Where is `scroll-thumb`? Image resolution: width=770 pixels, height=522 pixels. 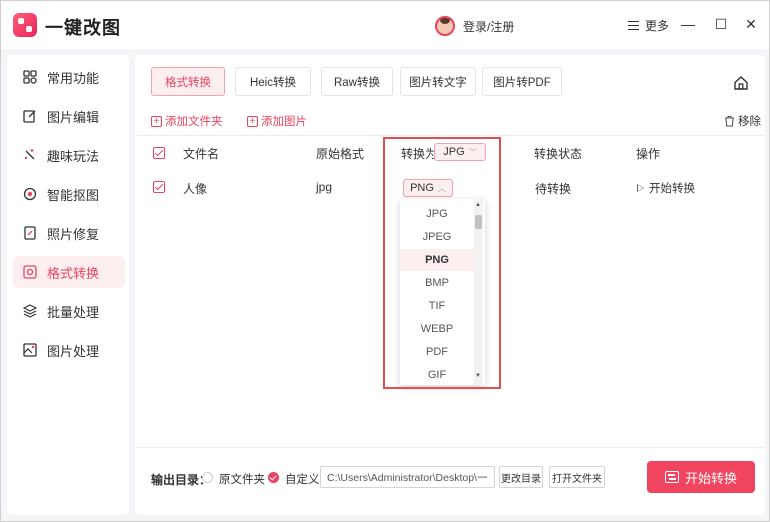 scroll-thumb is located at coordinates (478, 222).